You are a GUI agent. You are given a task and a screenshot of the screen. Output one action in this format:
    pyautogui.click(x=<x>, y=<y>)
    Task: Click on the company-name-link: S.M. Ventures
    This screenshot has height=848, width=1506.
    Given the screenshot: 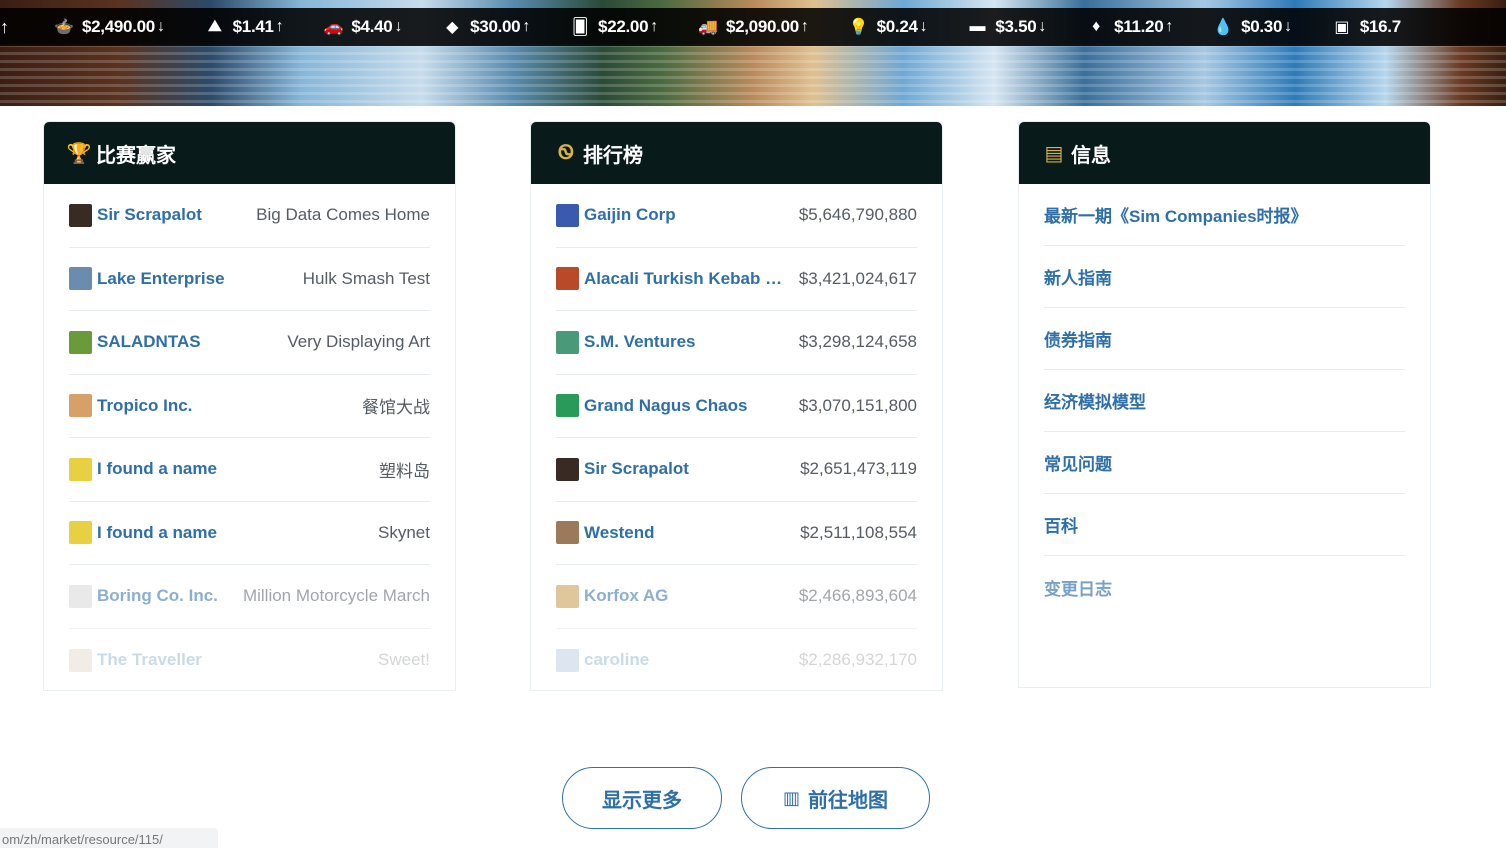 What is the action you would take?
    pyautogui.click(x=639, y=342)
    